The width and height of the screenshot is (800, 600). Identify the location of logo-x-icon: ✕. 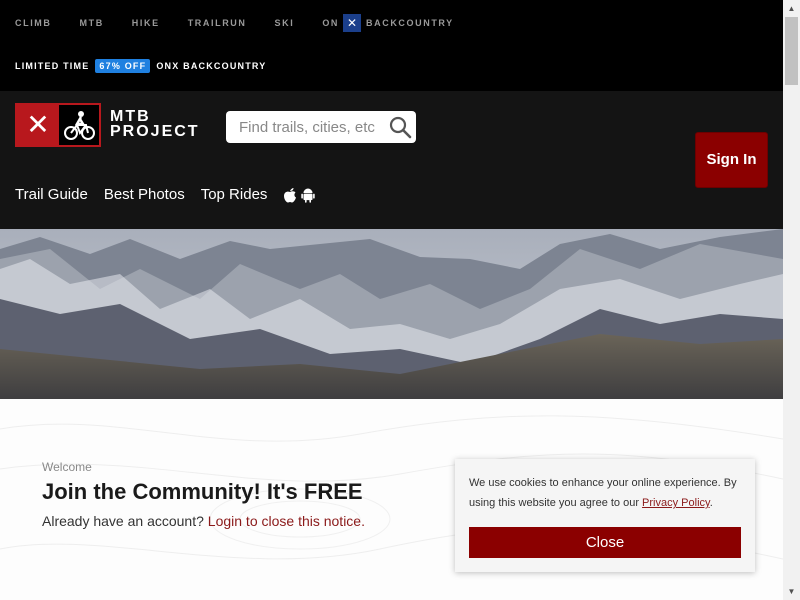
(38, 125).